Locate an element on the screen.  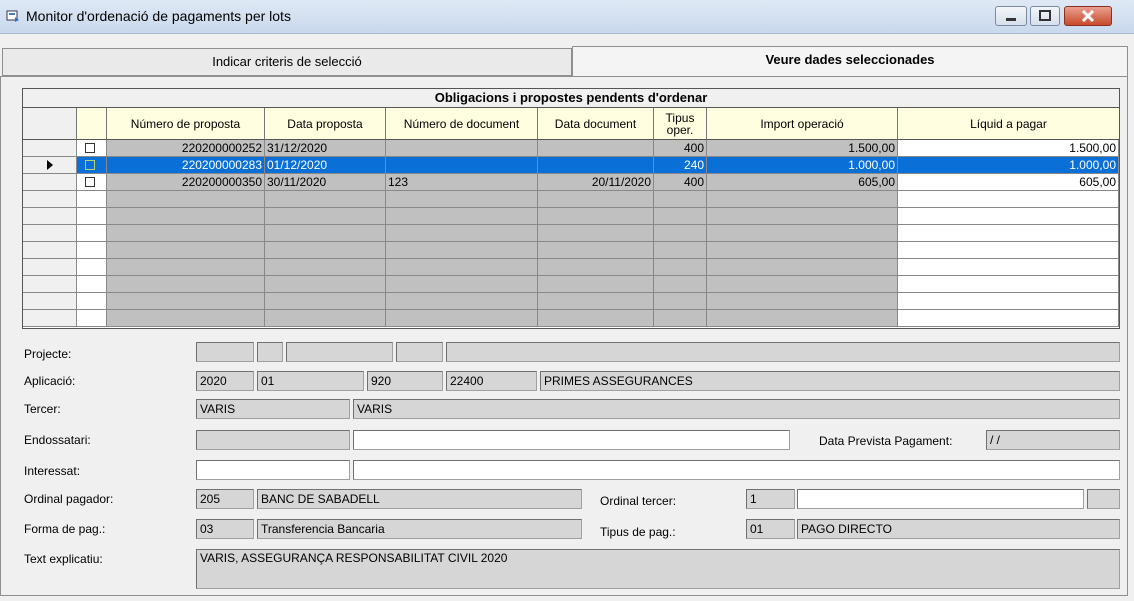
aplicacio-organic-field: 01 is located at coordinates (310, 381).